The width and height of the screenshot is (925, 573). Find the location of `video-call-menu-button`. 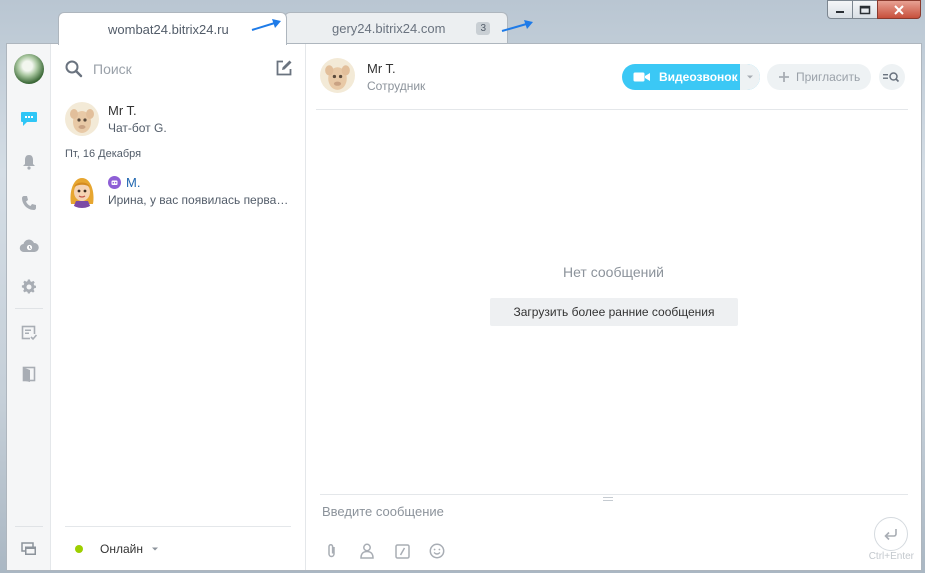

video-call-menu-button is located at coordinates (750, 77).